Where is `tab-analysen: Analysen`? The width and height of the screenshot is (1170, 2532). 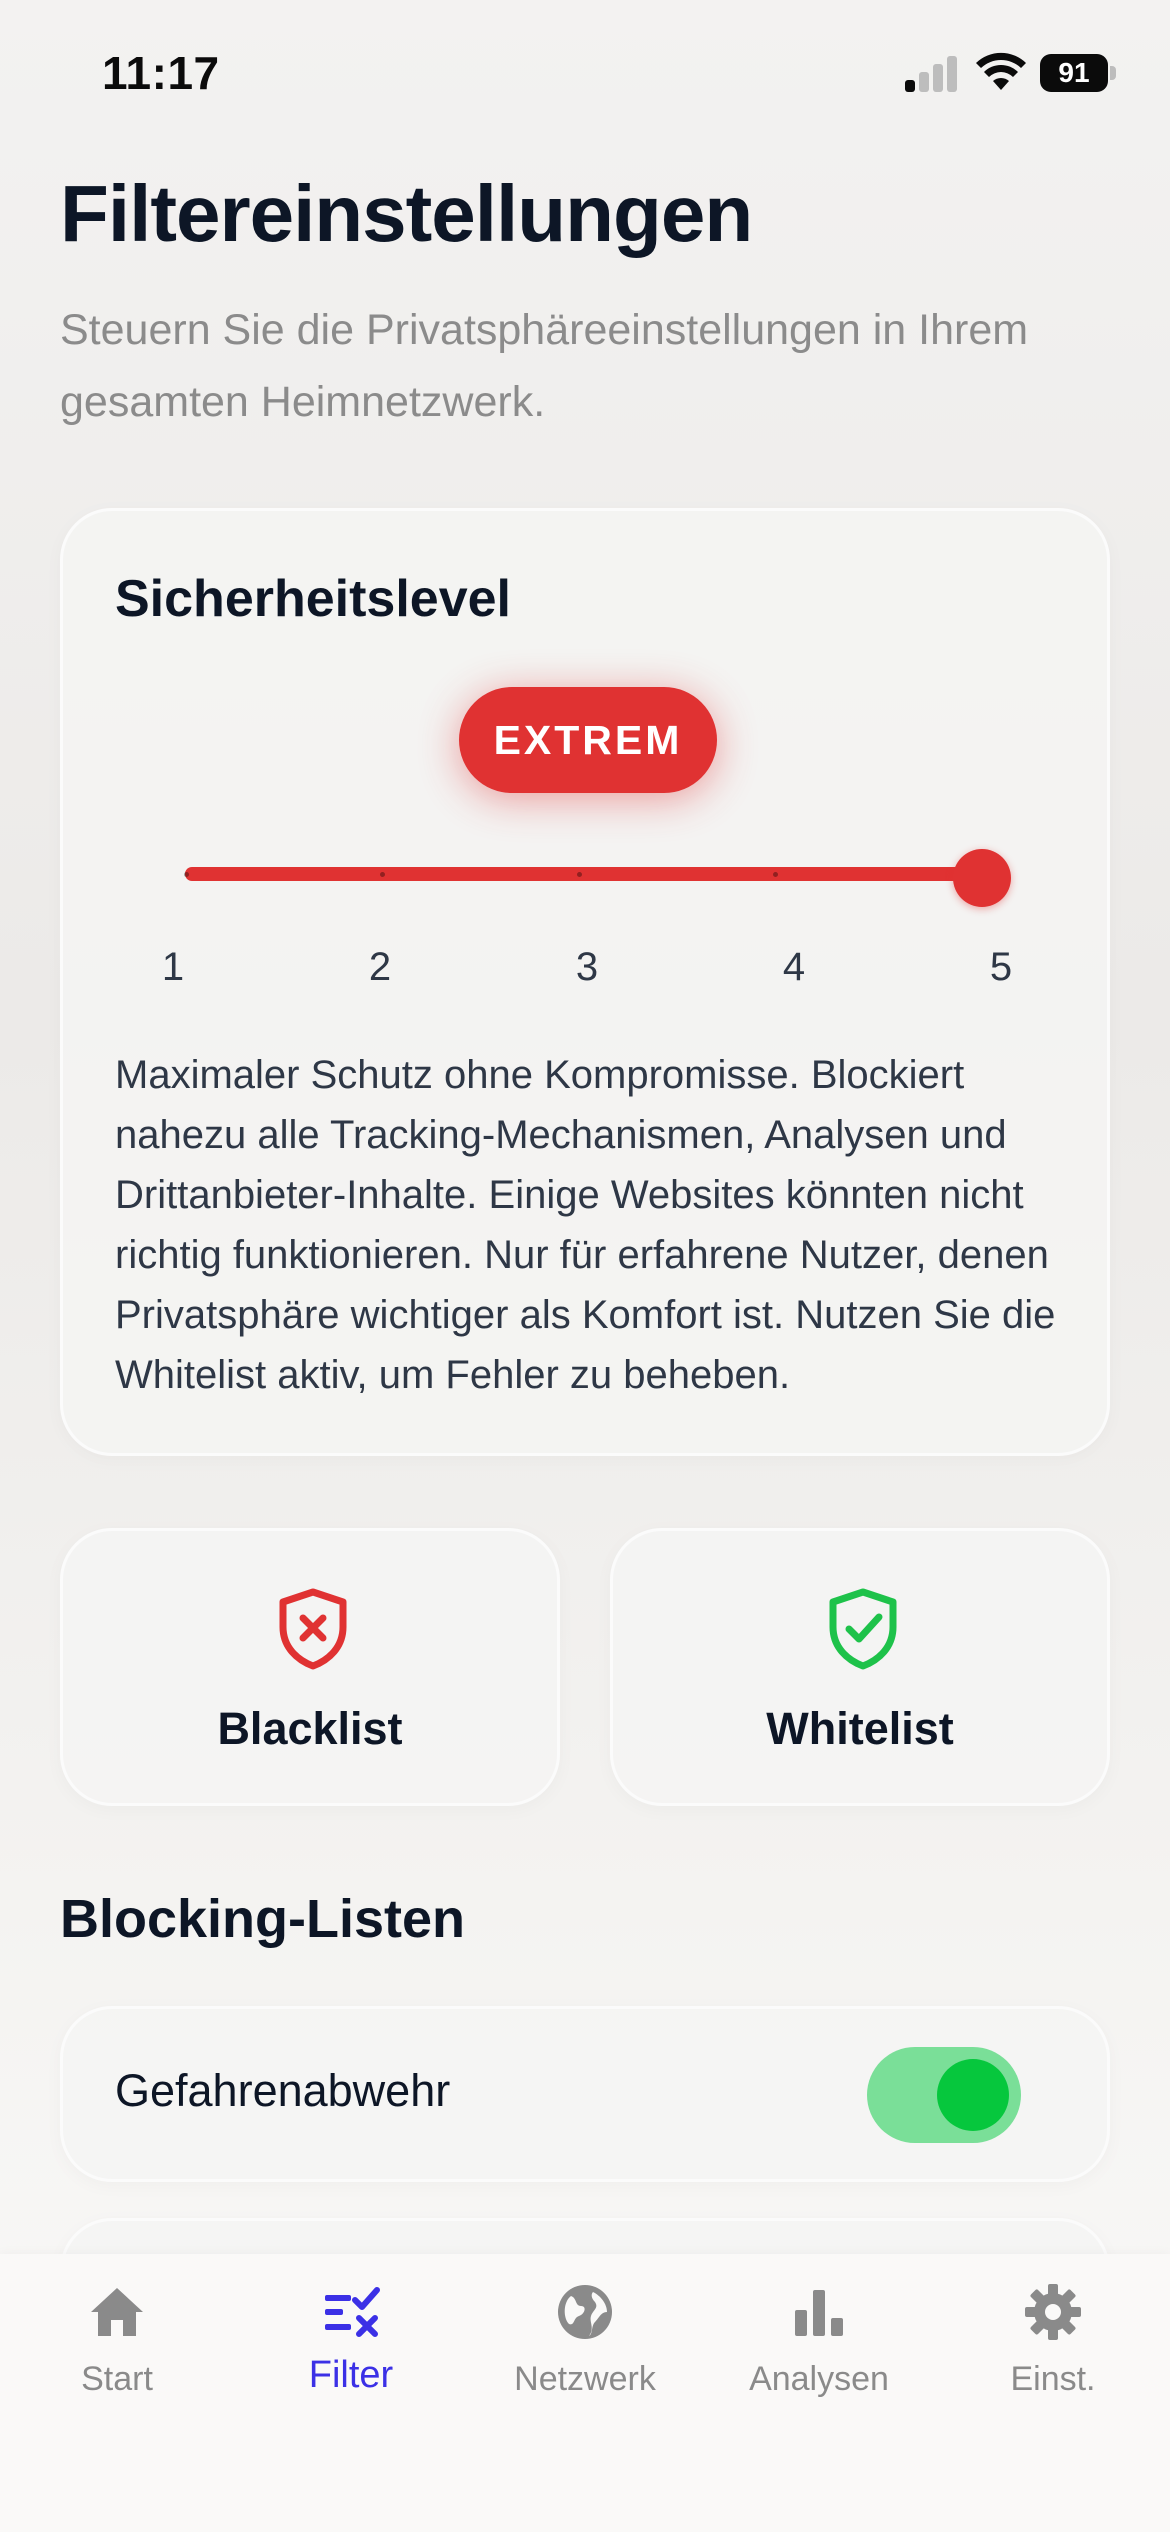 tab-analysen: Analysen is located at coordinates (819, 2354).